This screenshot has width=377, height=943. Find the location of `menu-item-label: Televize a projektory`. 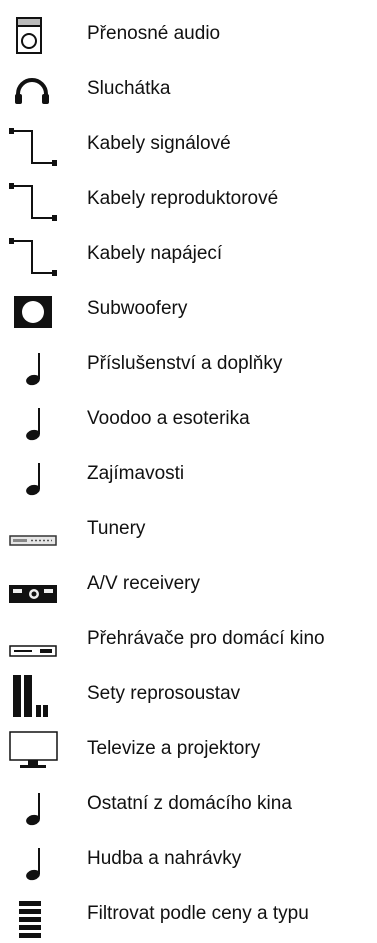

menu-item-label: Televize a projektory is located at coordinates (174, 748).